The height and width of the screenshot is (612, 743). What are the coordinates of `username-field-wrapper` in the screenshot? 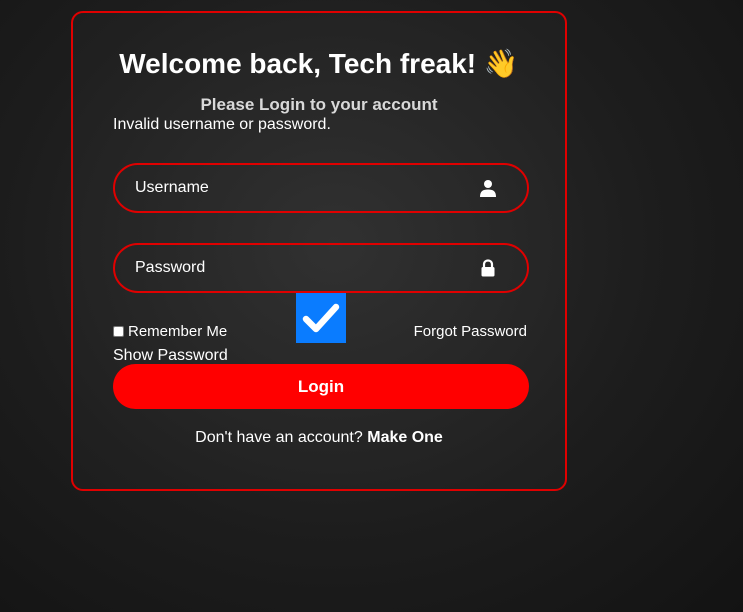 It's located at (321, 188).